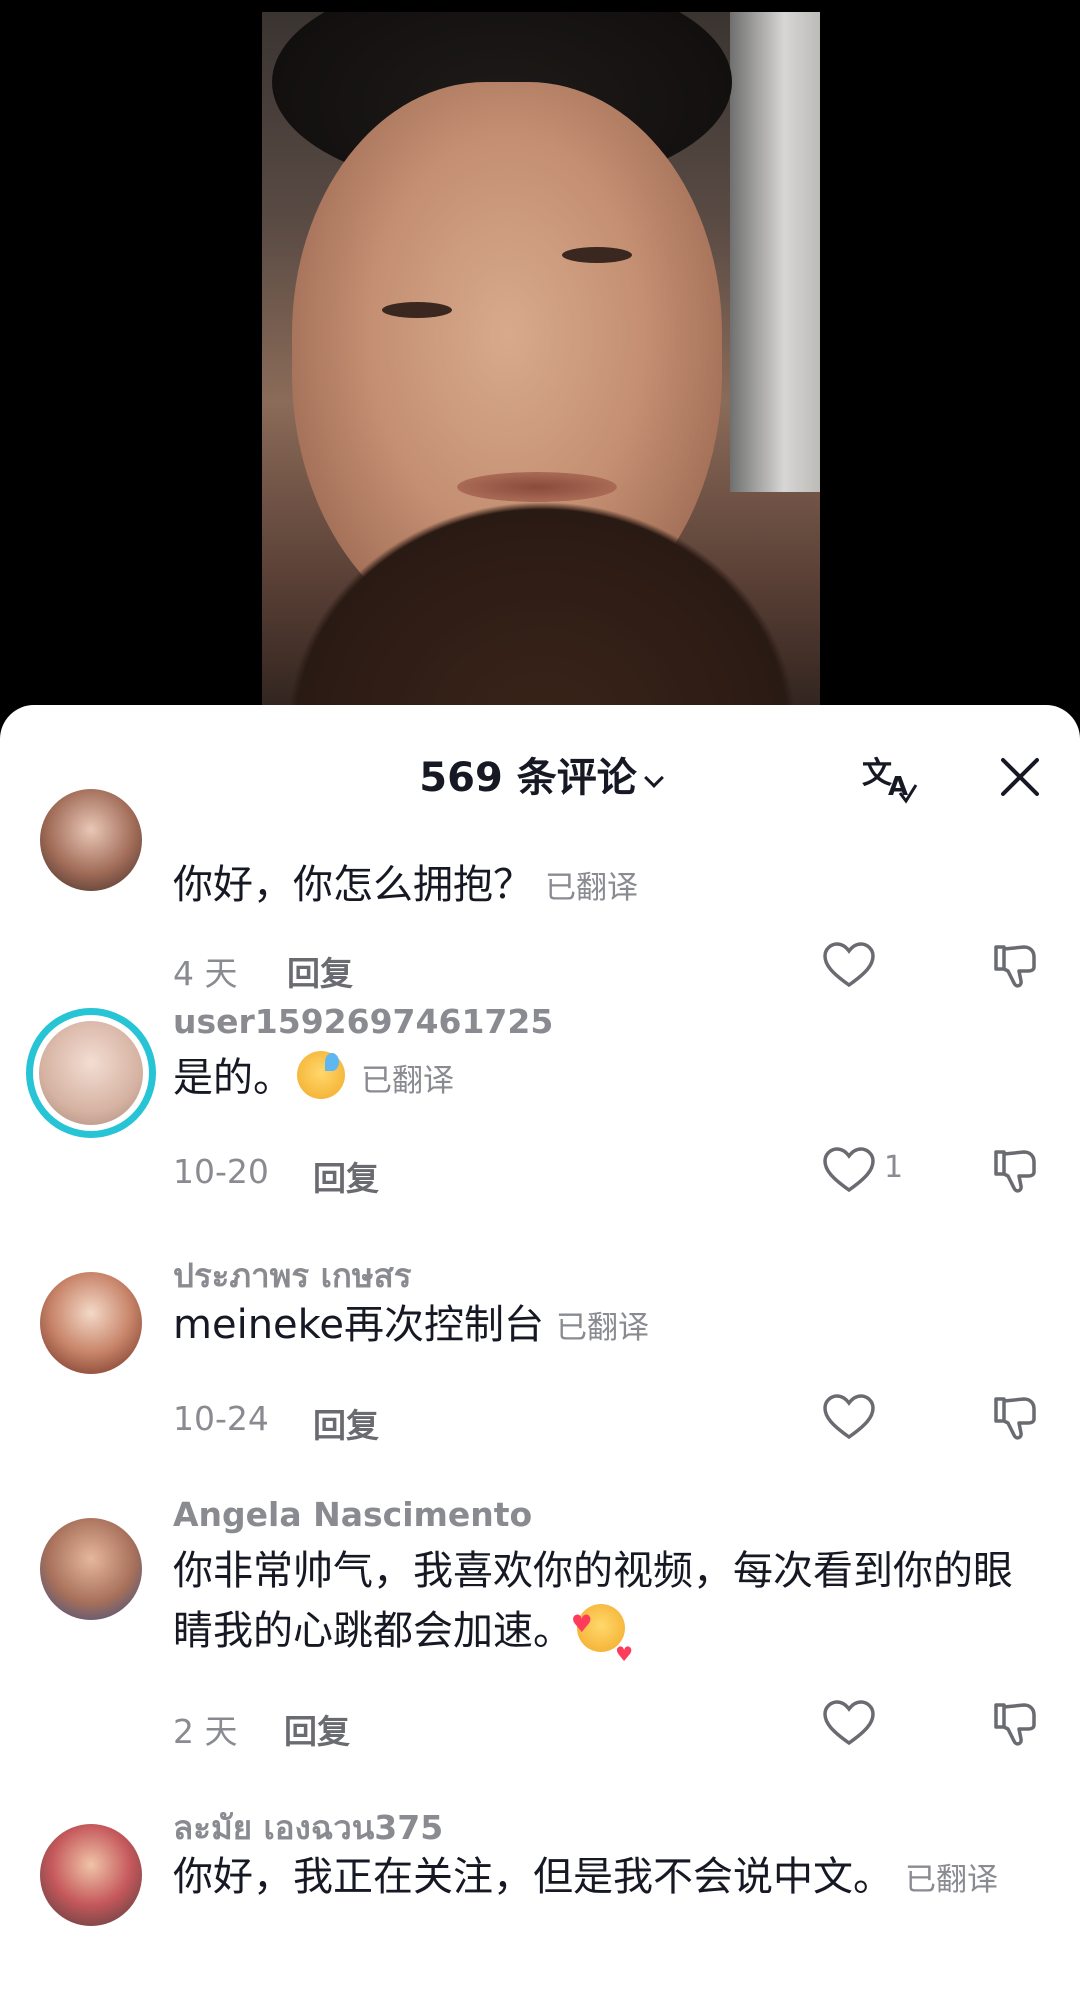 The width and height of the screenshot is (1080, 2015). What do you see at coordinates (205, 1731) in the screenshot?
I see `comment-date: 2 天` at bounding box center [205, 1731].